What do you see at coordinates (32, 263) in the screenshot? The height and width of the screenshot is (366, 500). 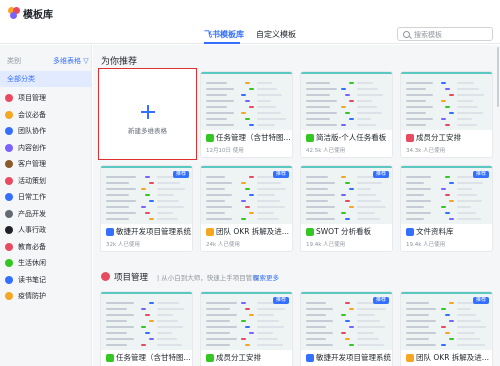 I see `sidebar-item-label: 生活休闲` at bounding box center [32, 263].